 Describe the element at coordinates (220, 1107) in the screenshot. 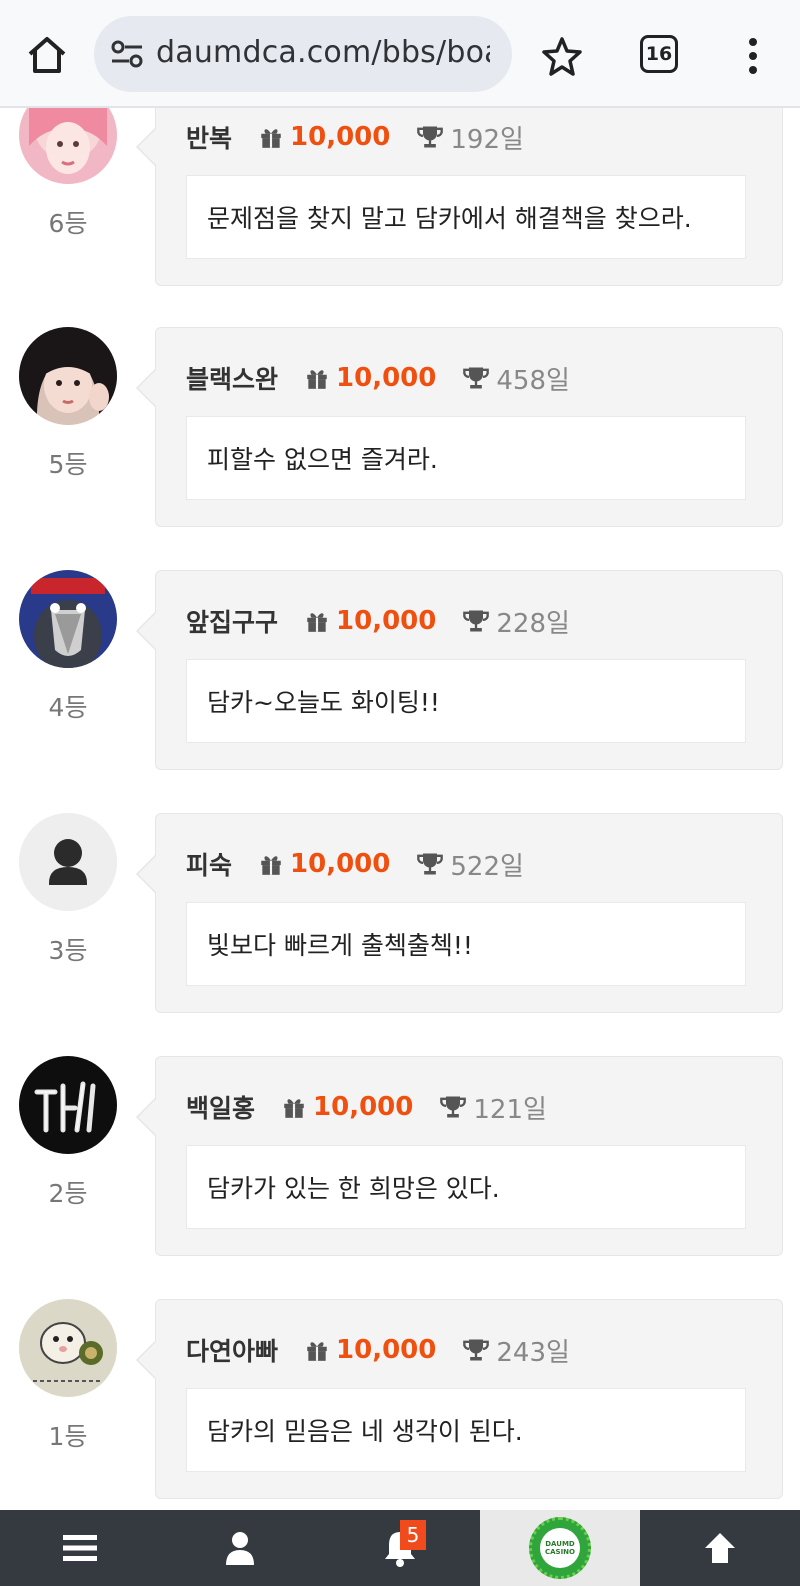

I see `nickname: 백일홍` at that location.